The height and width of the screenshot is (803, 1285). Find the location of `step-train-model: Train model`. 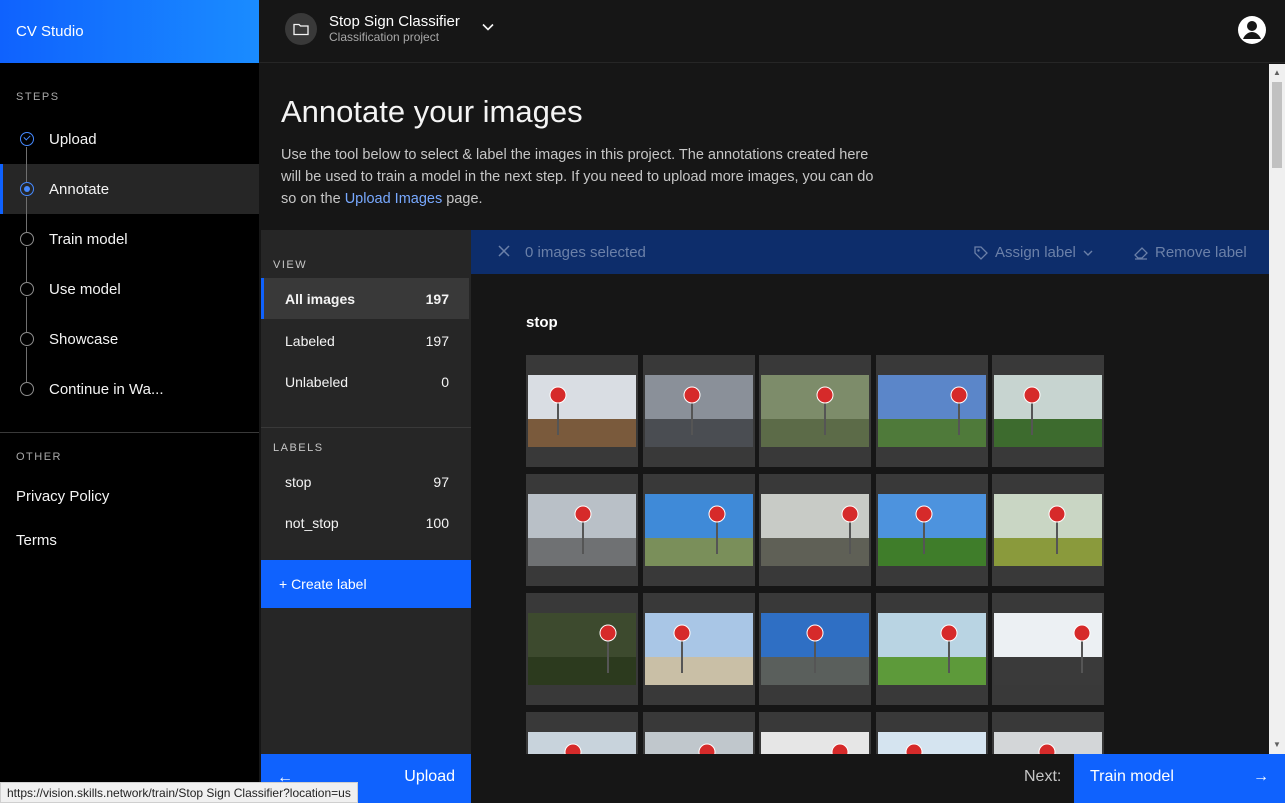

step-train-model: Train model is located at coordinates (129, 248).